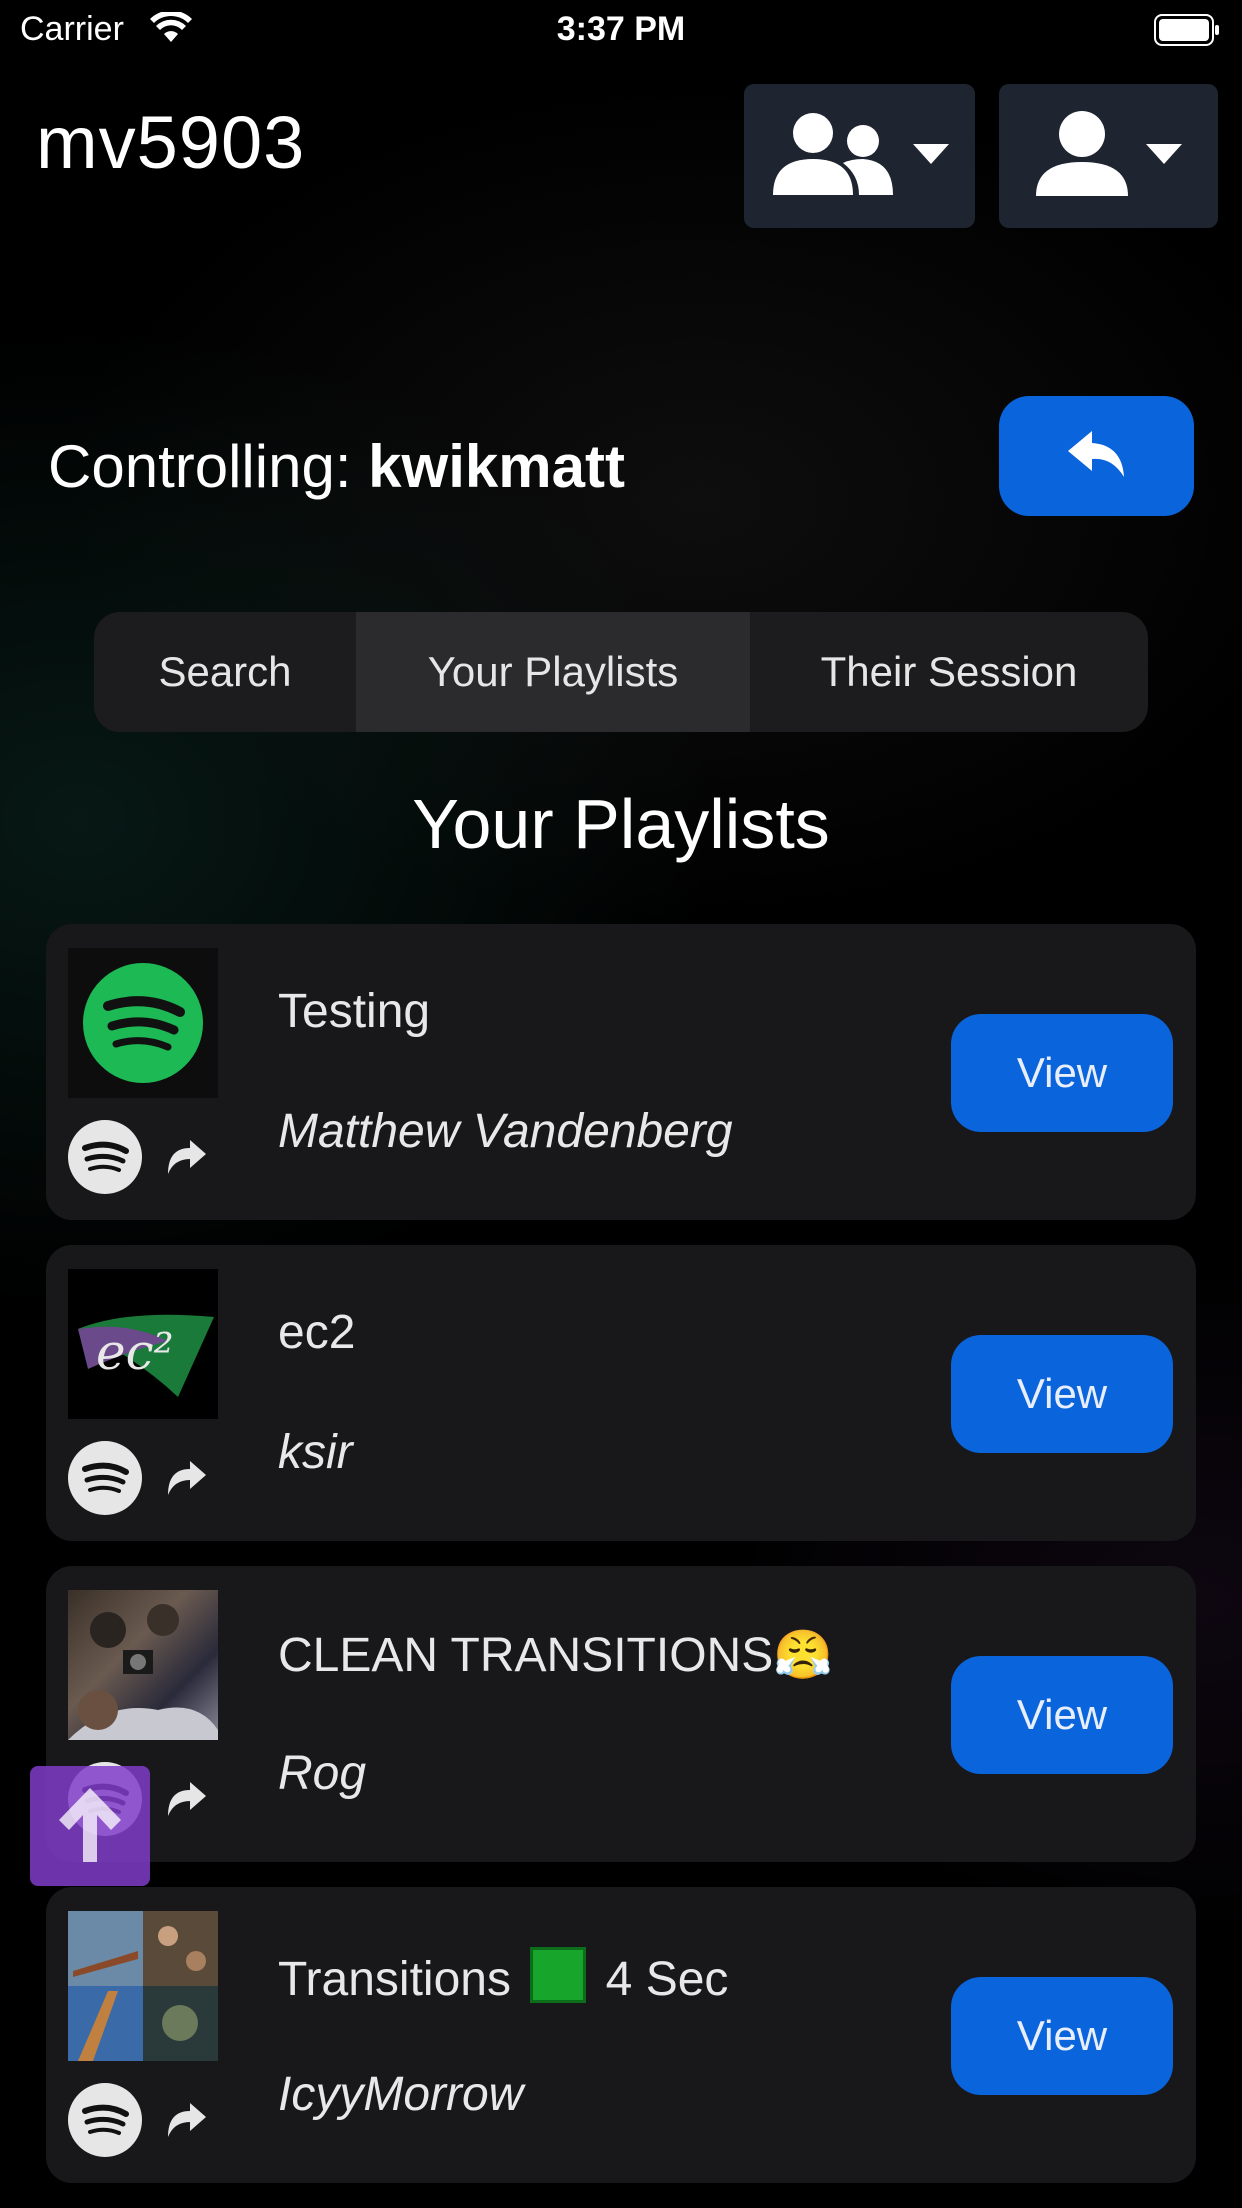  Describe the element at coordinates (315, 1452) in the screenshot. I see `playlist-owner: ksir` at that location.